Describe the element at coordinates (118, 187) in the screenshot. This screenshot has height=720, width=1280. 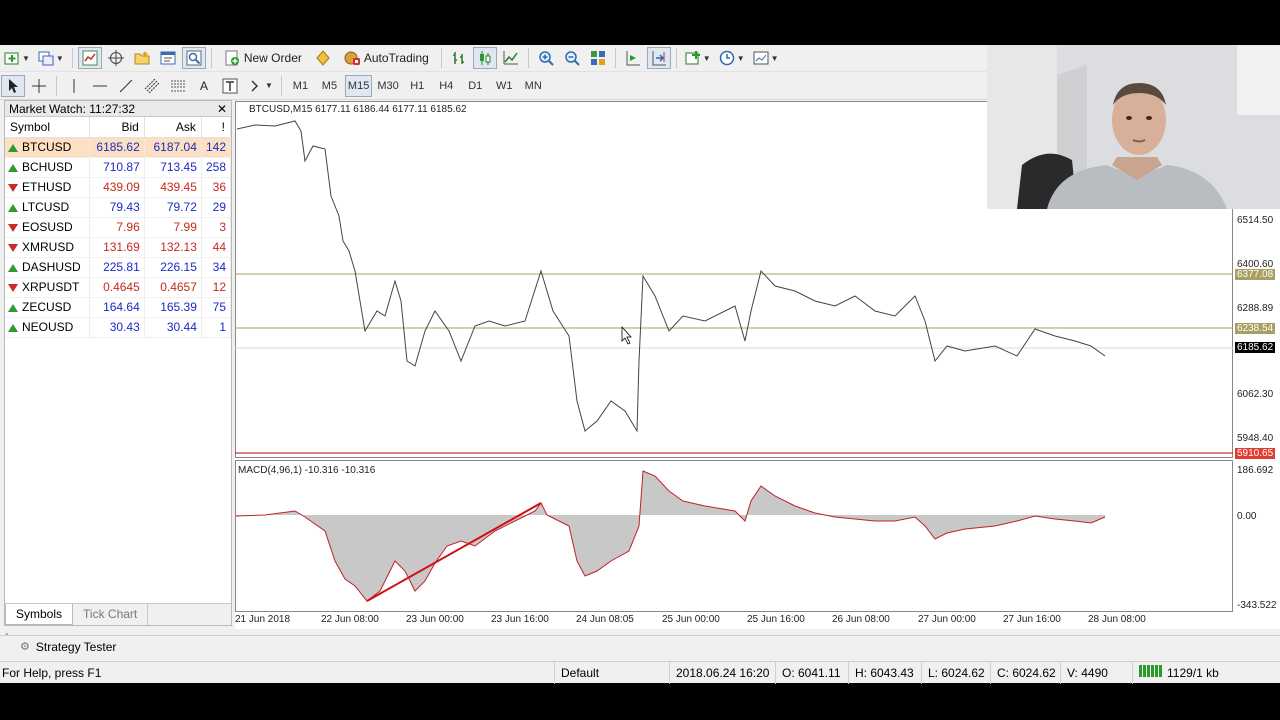
I see `market-watch-row: ETHUSD 439.09 439.45 36` at that location.